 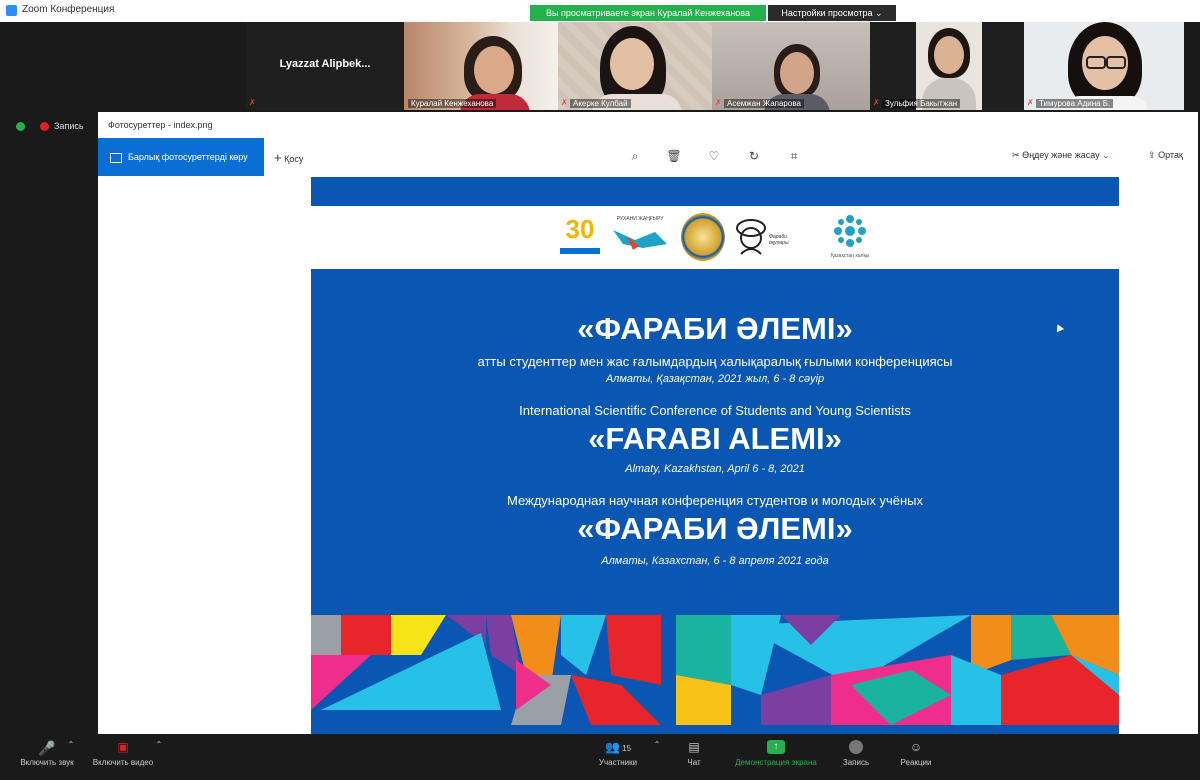 I want to click on farabi-portrait-logo: Фараби оқулары, so click(x=766, y=238).